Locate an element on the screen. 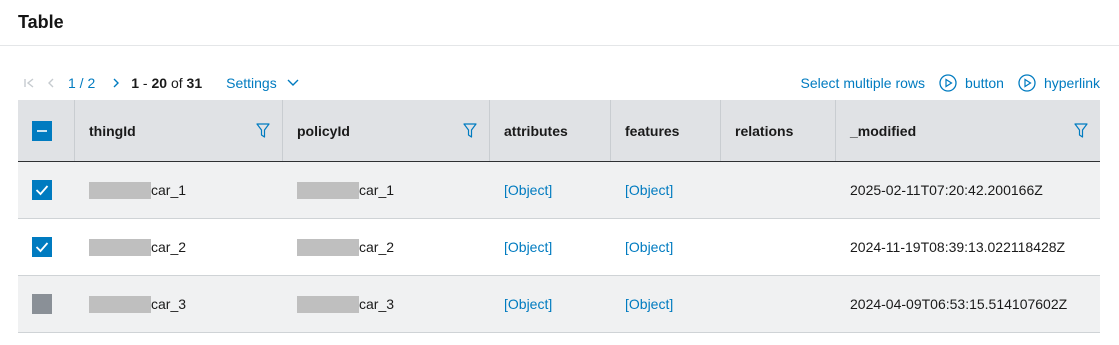 This screenshot has width=1119, height=345. previous-page-icon is located at coordinates (51, 83).